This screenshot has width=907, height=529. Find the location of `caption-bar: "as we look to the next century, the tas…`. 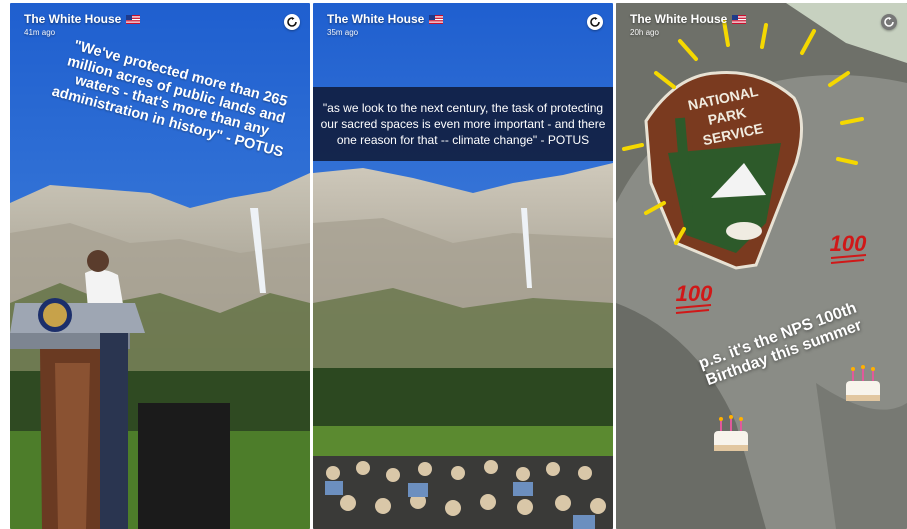

caption-bar: "as we look to the next century, the tas… is located at coordinates (463, 124).